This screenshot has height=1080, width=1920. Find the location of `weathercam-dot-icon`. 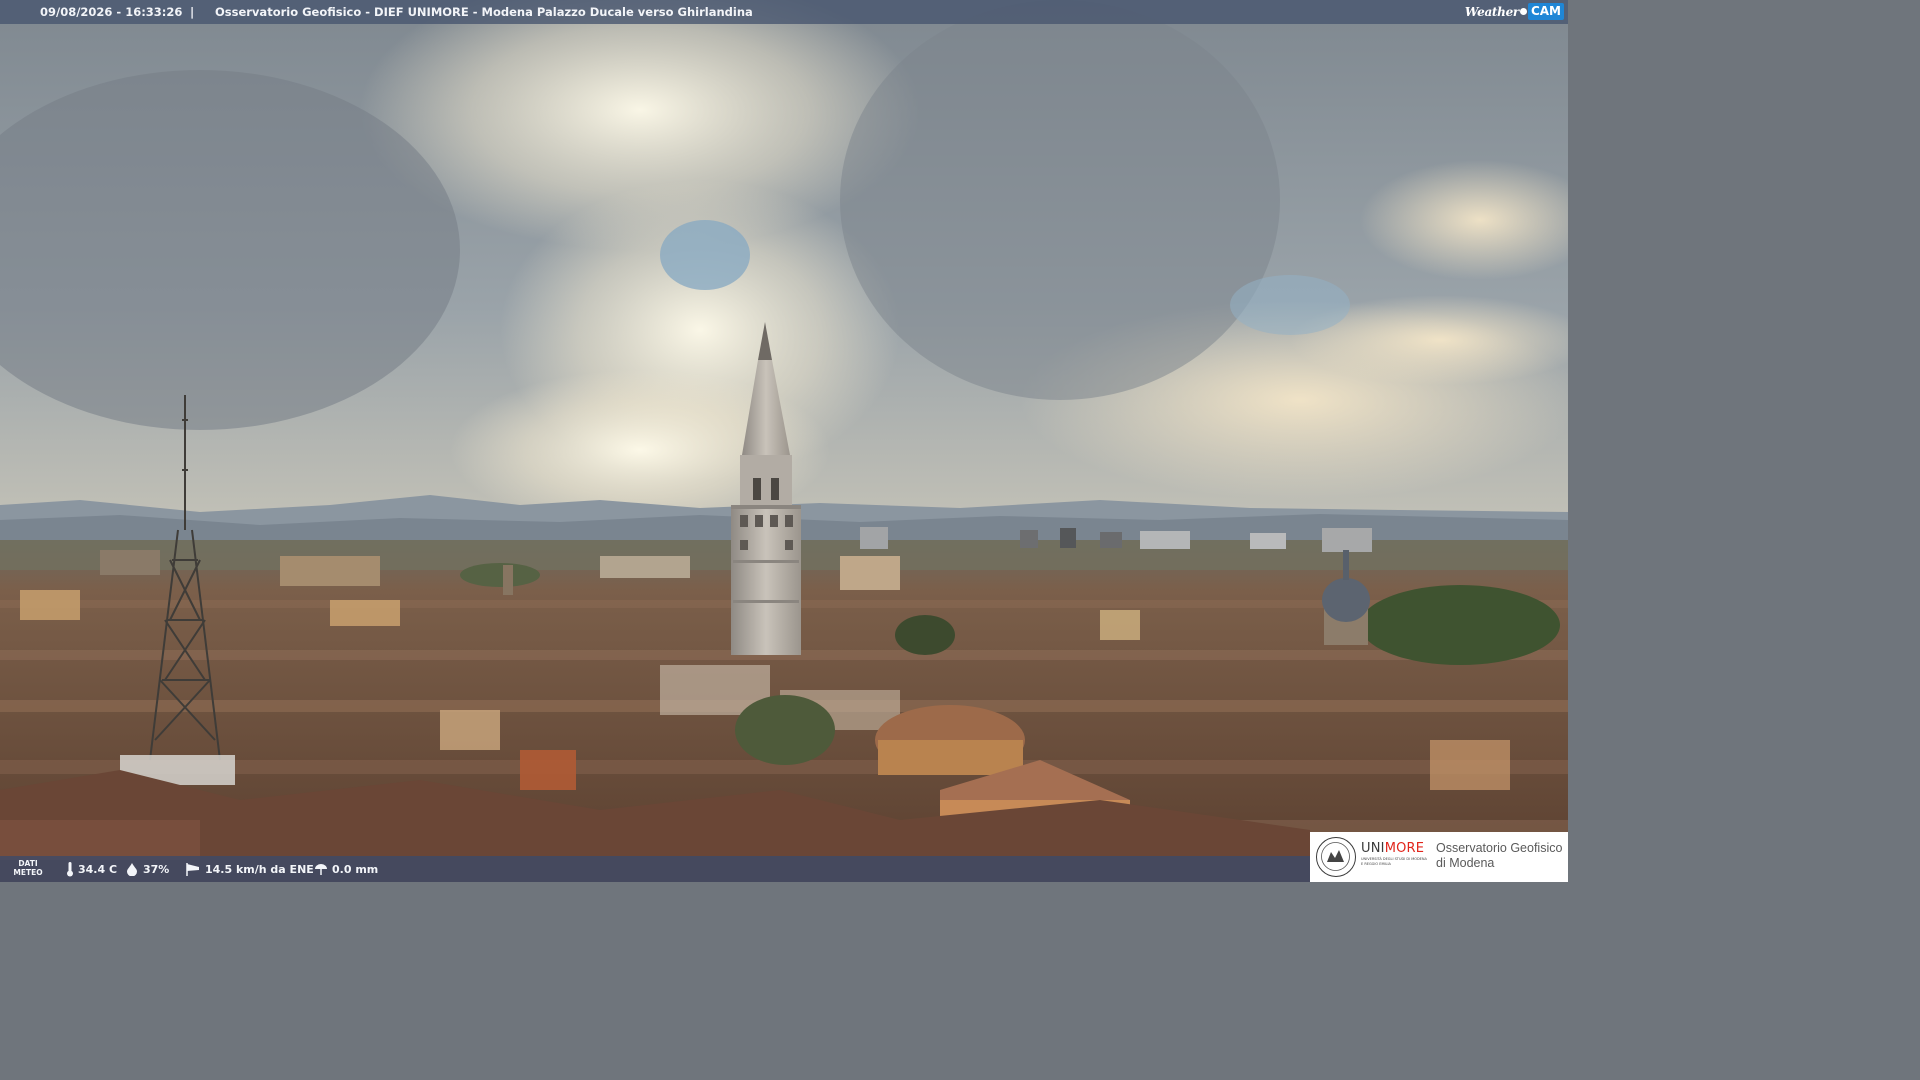

weathercam-dot-icon is located at coordinates (1523, 11).